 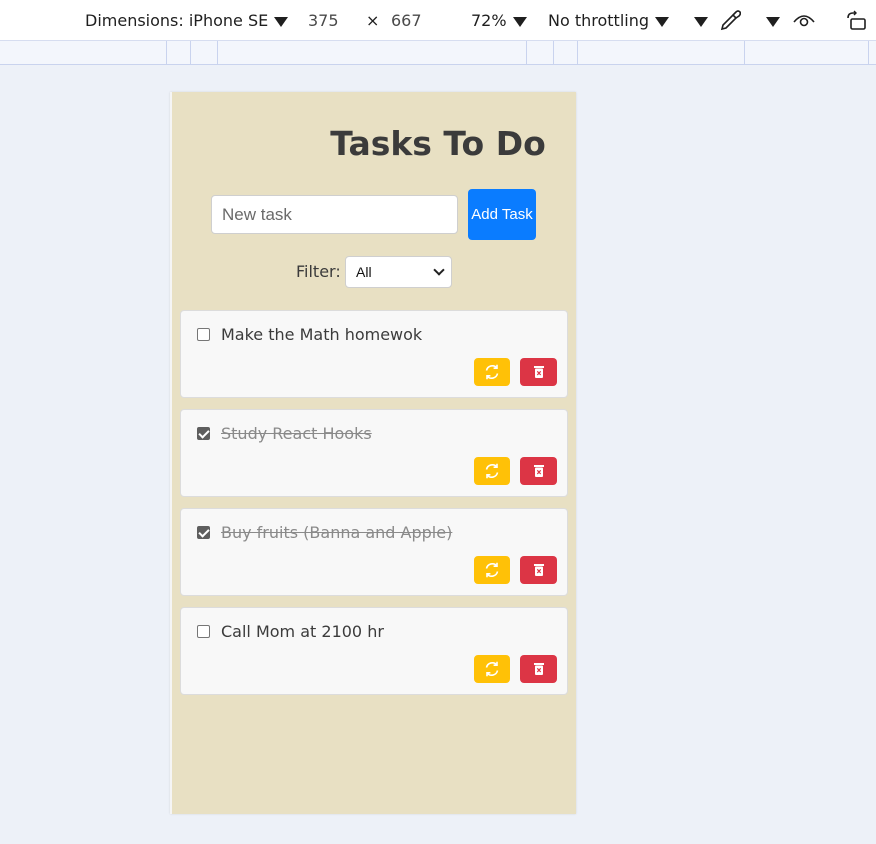 I want to click on media-query-ruler, so click(x=438, y=52).